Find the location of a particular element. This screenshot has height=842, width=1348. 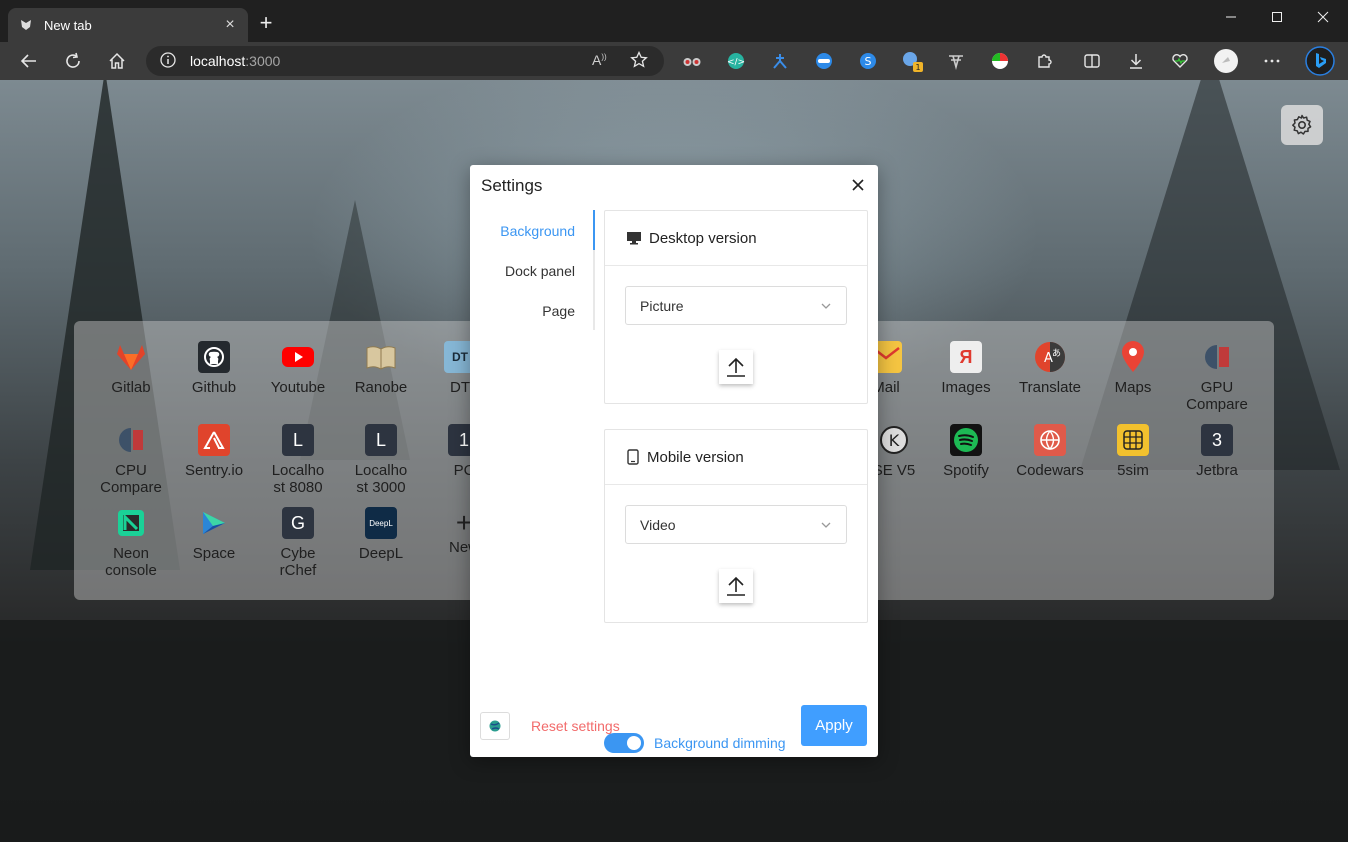

app-ranobe: Ranobe is located at coordinates (381, 368).